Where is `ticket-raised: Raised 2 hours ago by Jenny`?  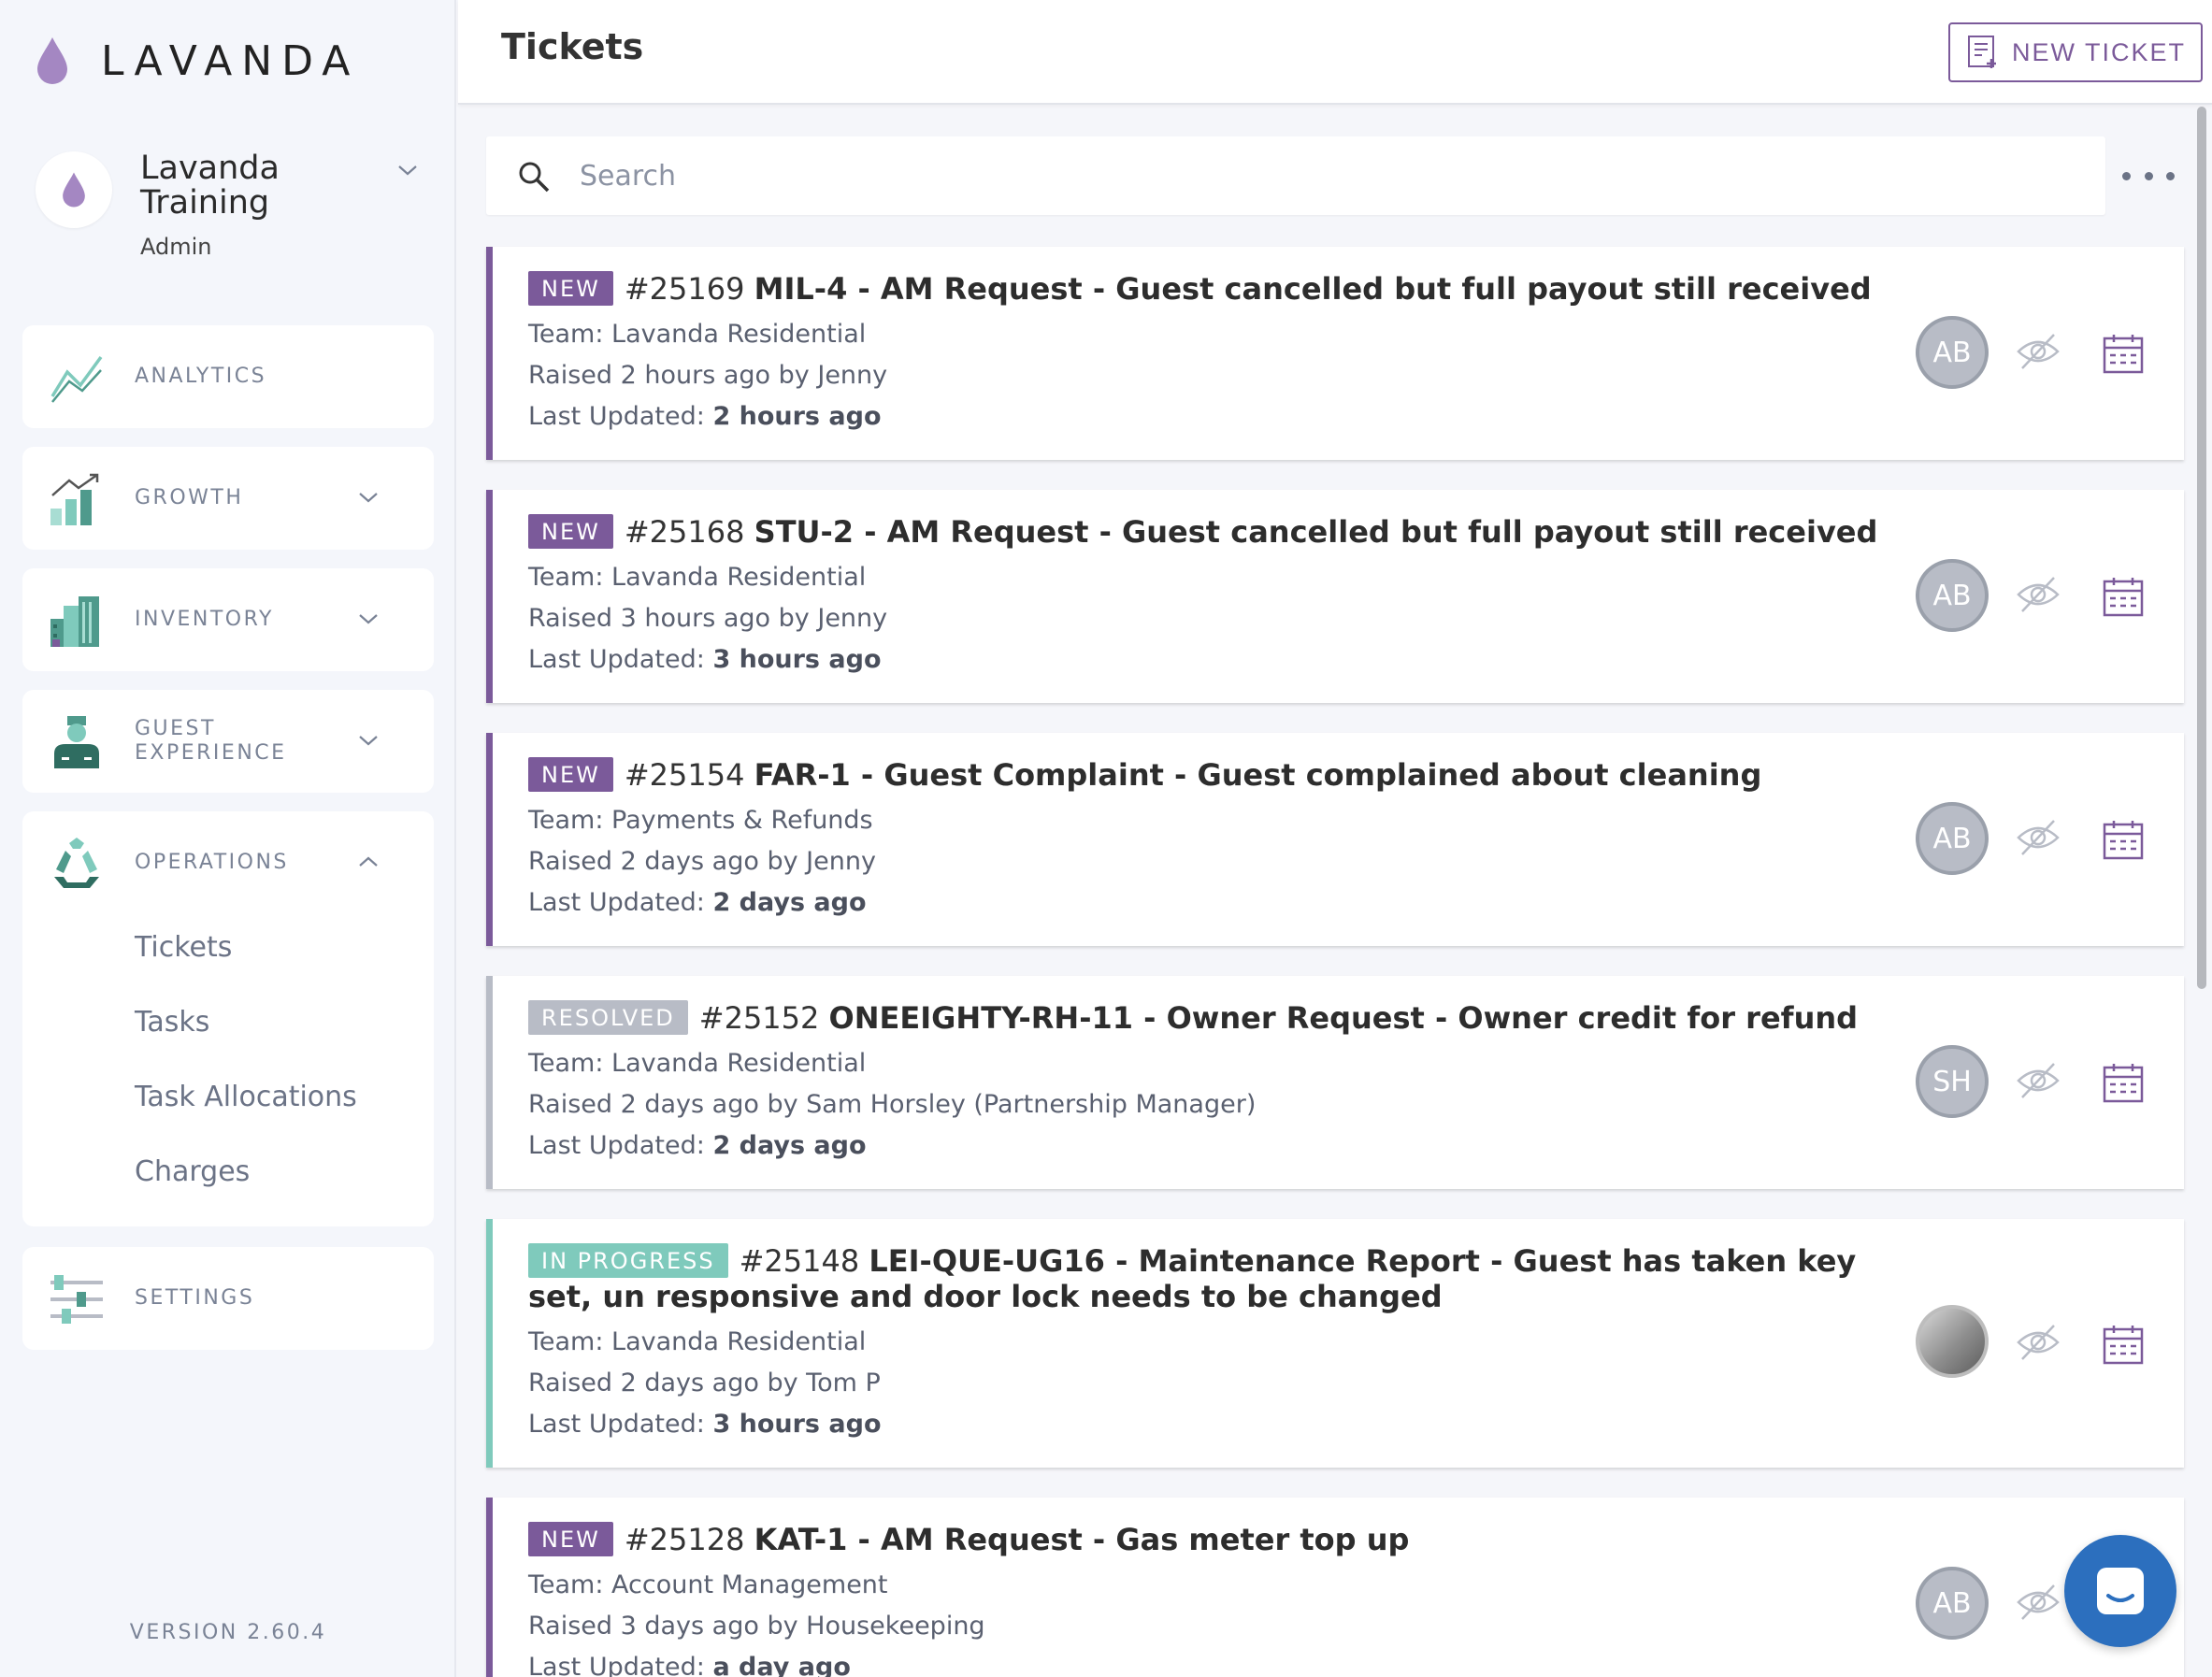
ticket-raised: Raised 2 hours ago by Jenny is located at coordinates (708, 375).